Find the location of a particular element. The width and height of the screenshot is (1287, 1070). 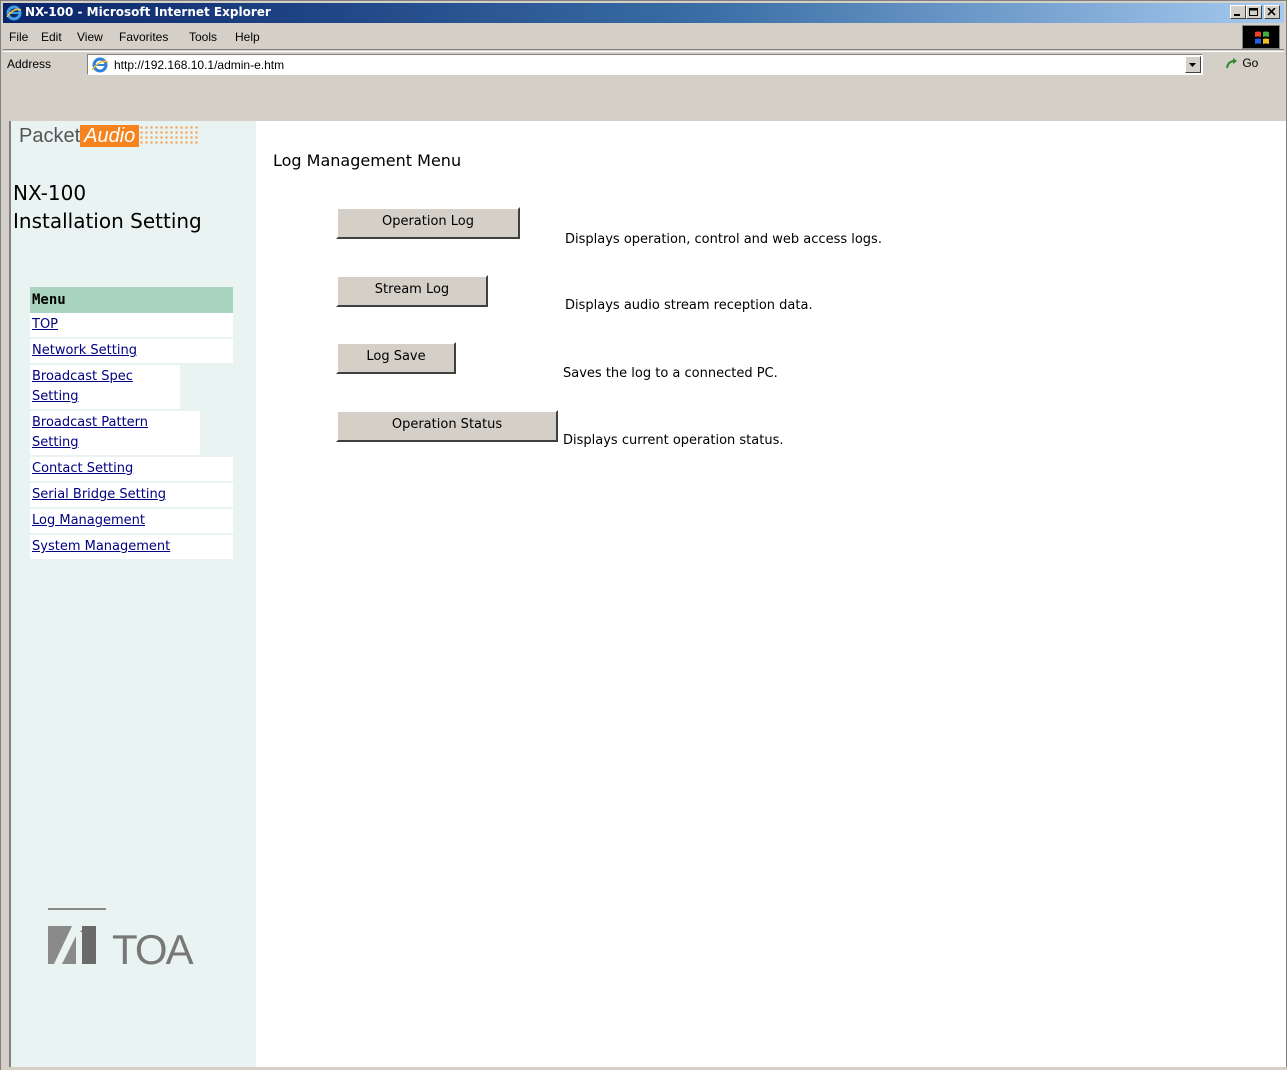

menu-favorites: Favorites is located at coordinates (143, 37).